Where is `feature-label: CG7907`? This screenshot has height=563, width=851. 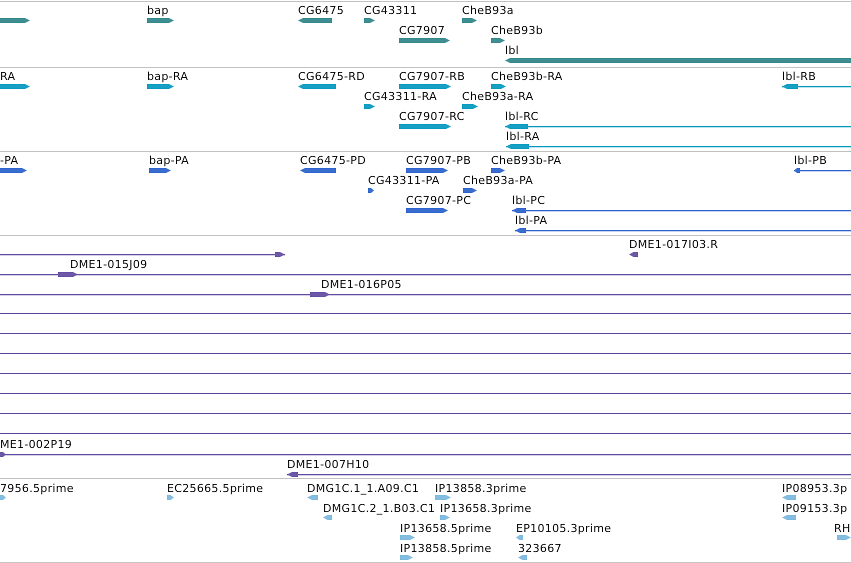
feature-label: CG7907 is located at coordinates (422, 30).